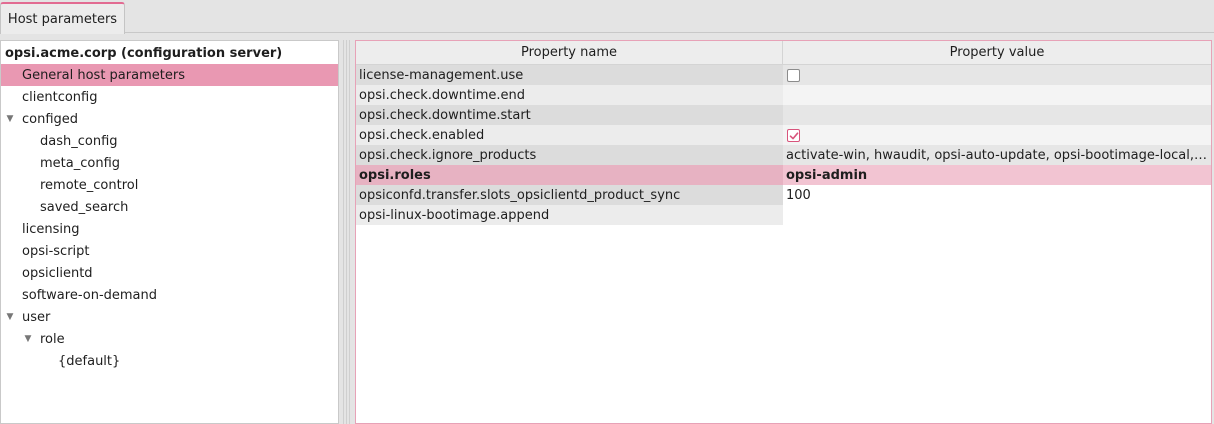 The width and height of the screenshot is (1214, 424). I want to click on tab-host-parameters: Host parameters, so click(62, 18).